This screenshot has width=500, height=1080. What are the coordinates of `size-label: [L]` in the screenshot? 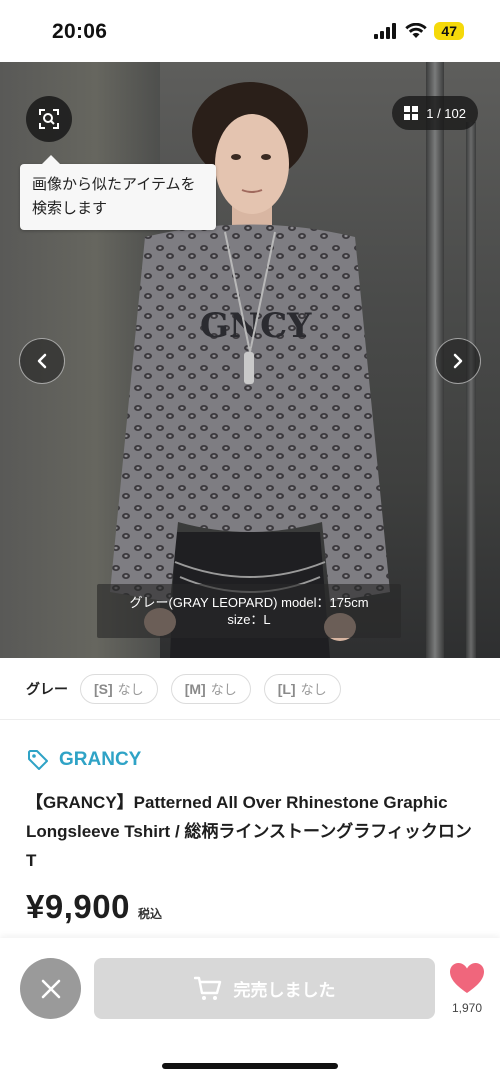 It's located at (286, 688).